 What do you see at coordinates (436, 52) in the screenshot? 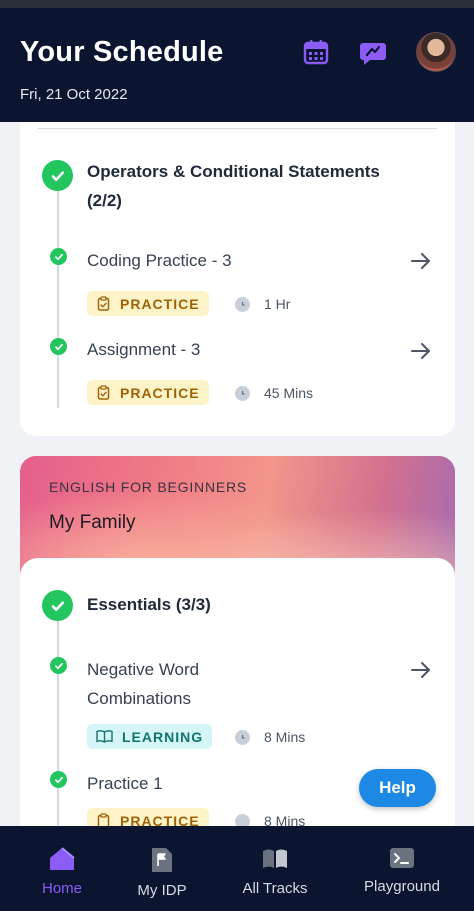
I see `avatar` at bounding box center [436, 52].